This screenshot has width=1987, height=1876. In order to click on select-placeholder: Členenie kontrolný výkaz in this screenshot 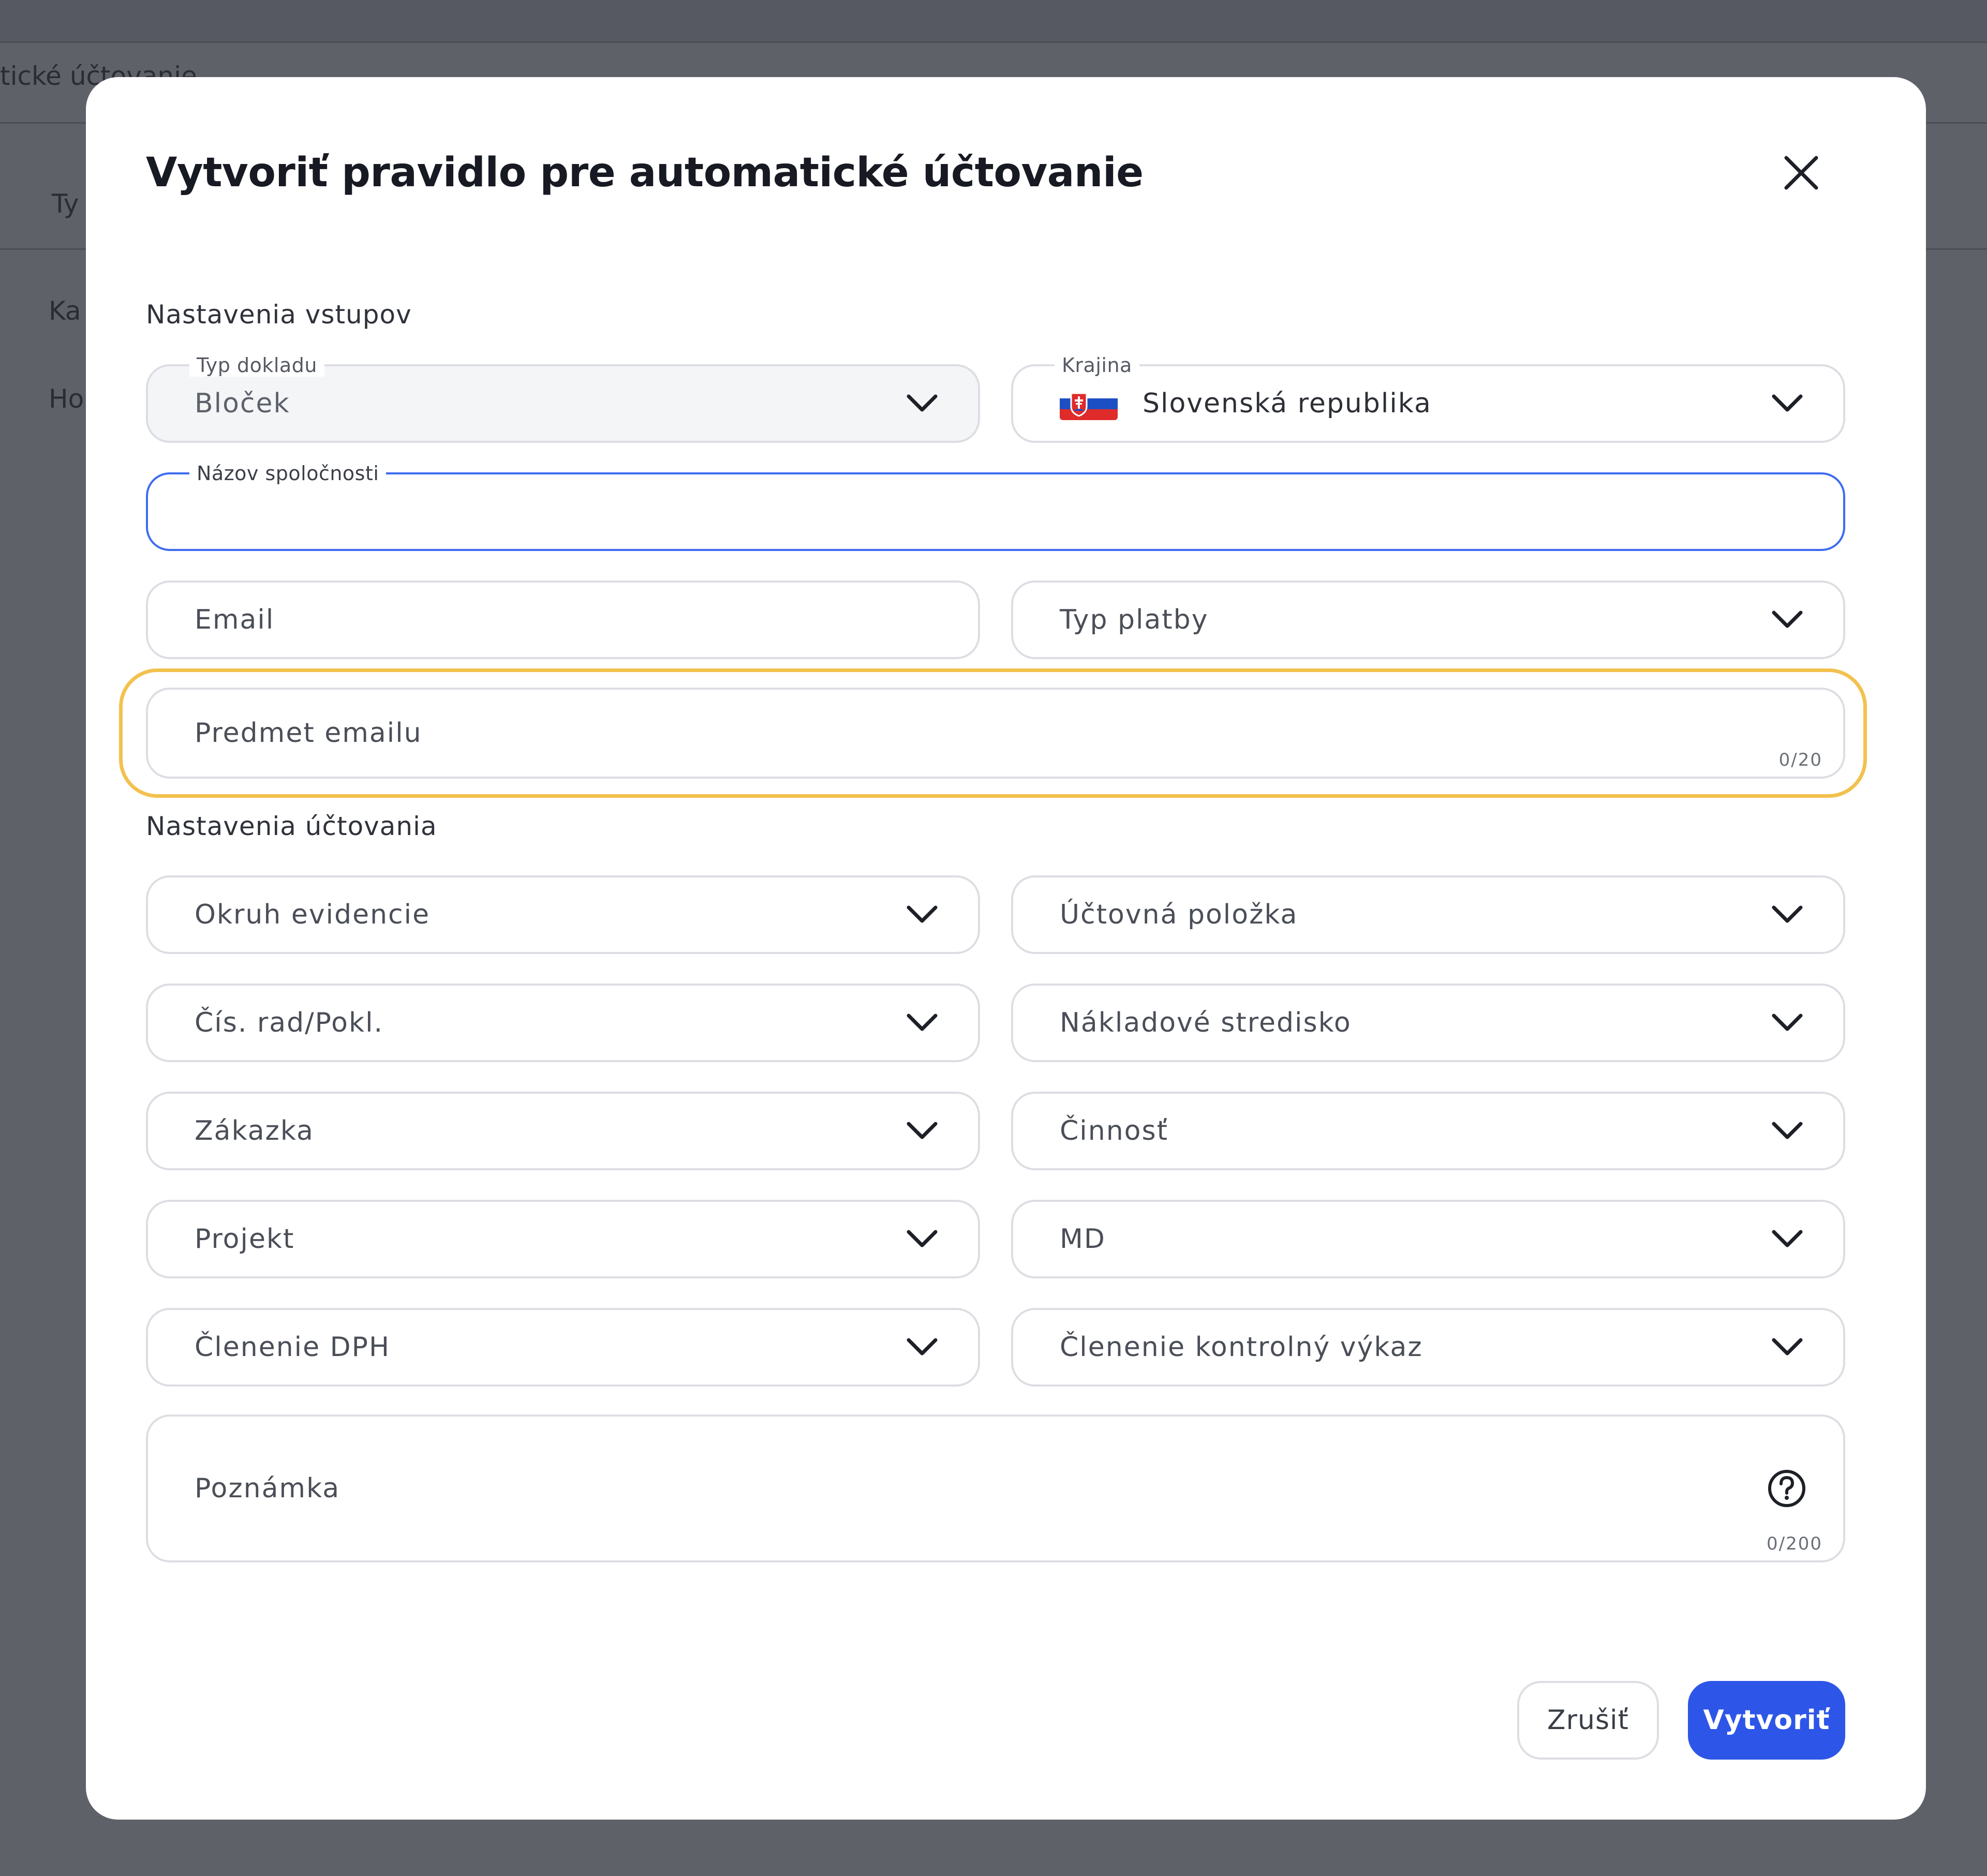, I will do `click(1242, 1347)`.